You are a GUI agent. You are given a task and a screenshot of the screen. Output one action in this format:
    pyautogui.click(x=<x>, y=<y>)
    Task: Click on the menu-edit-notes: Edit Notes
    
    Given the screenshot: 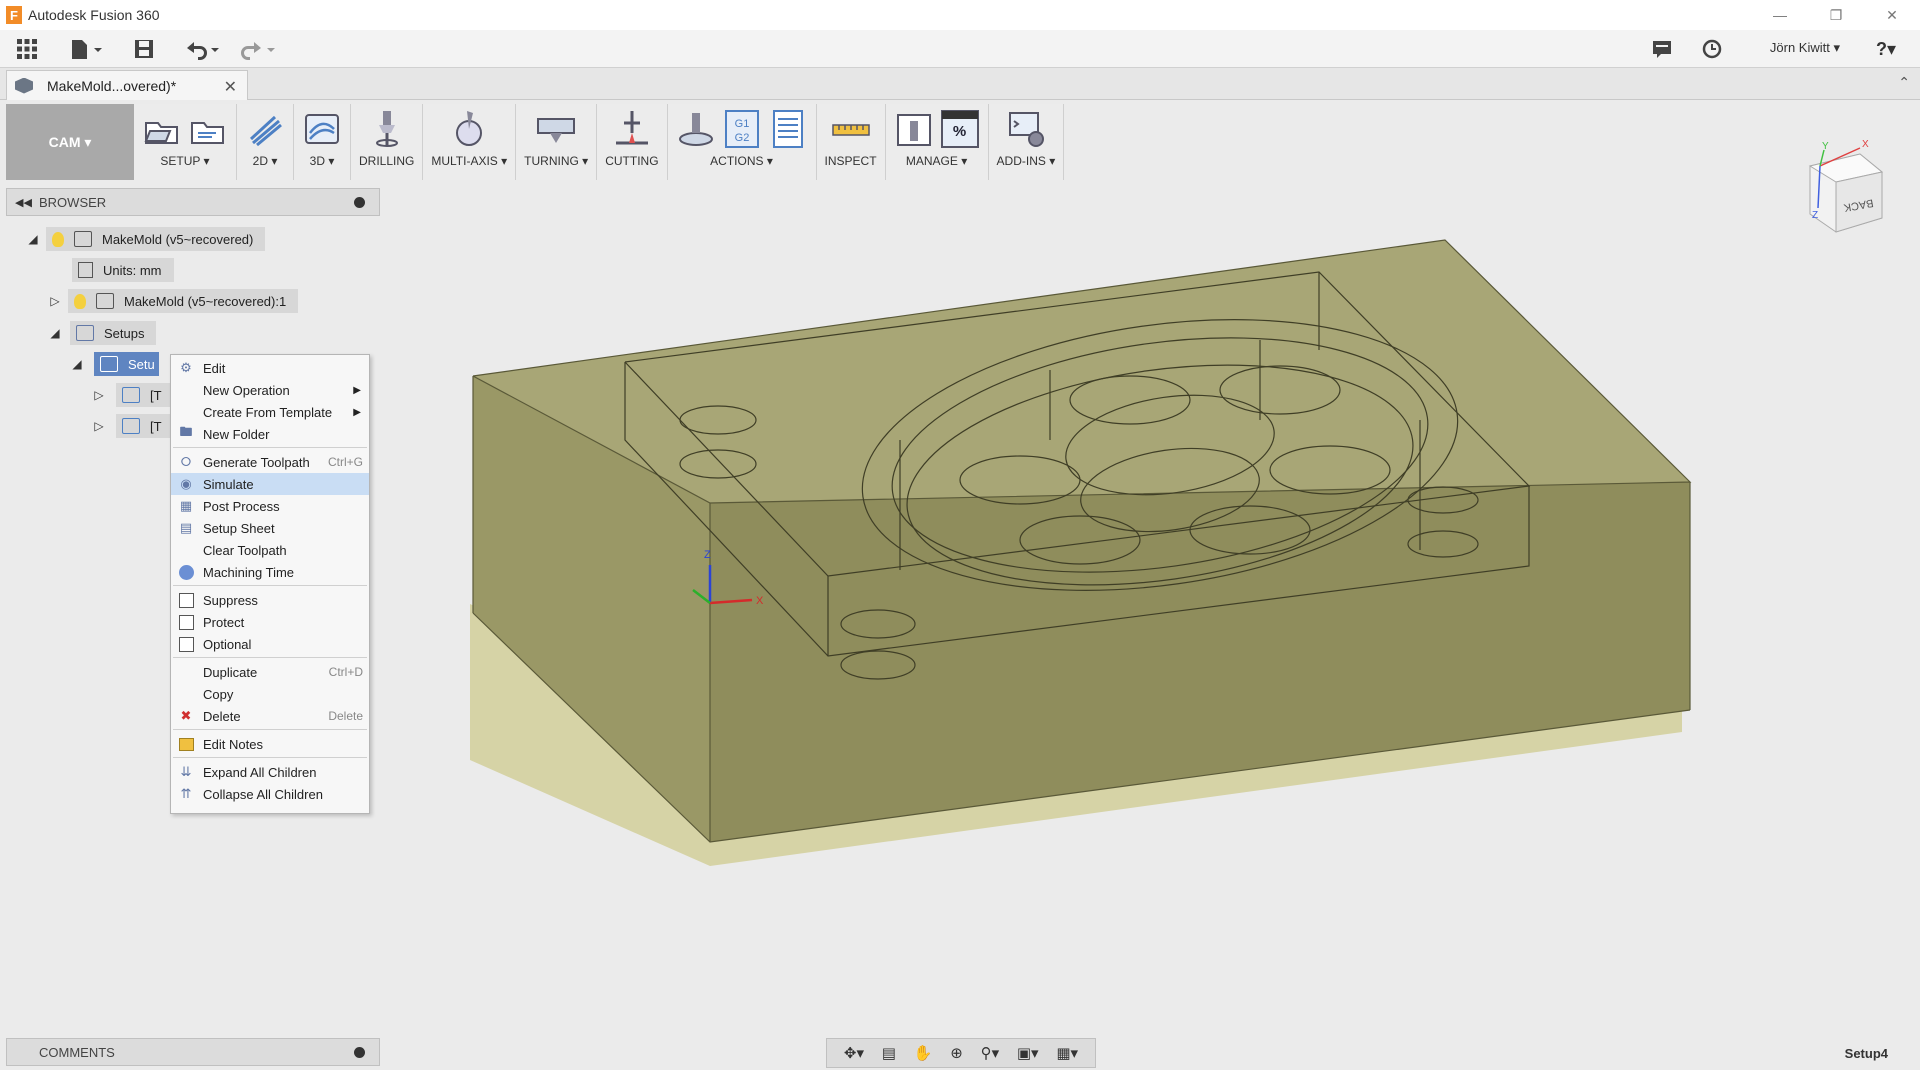 What is the action you would take?
    pyautogui.click(x=270, y=744)
    